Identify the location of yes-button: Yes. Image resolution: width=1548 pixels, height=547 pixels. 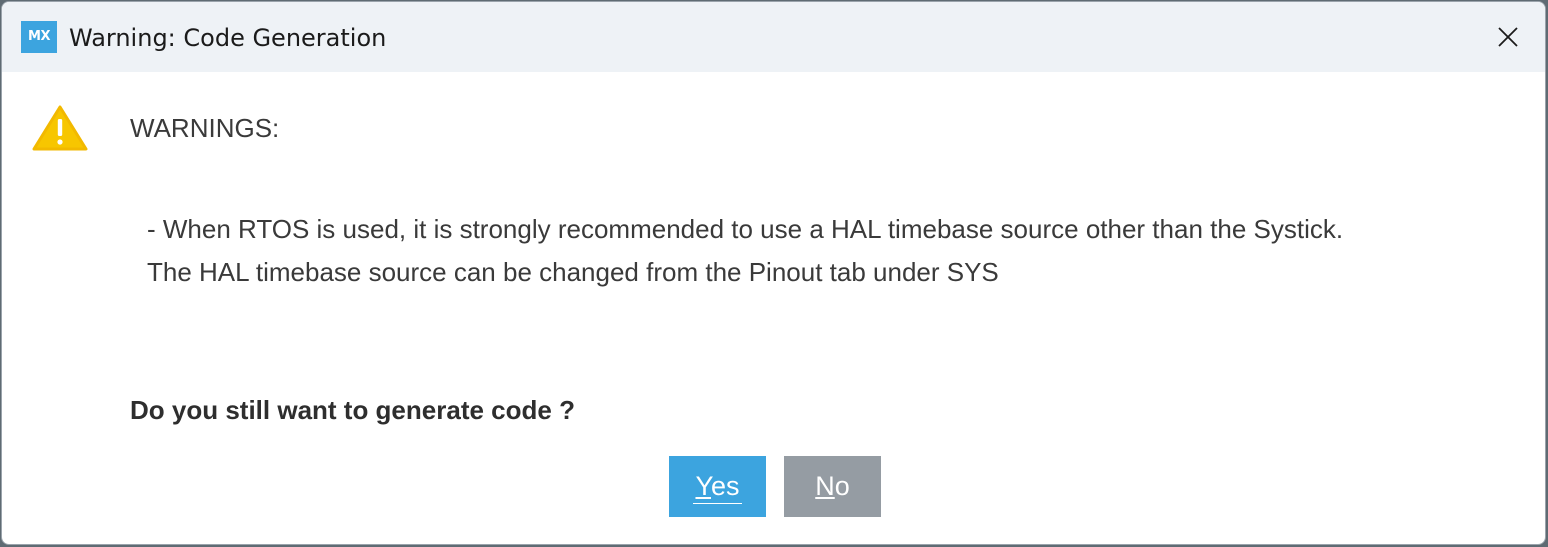
(717, 486).